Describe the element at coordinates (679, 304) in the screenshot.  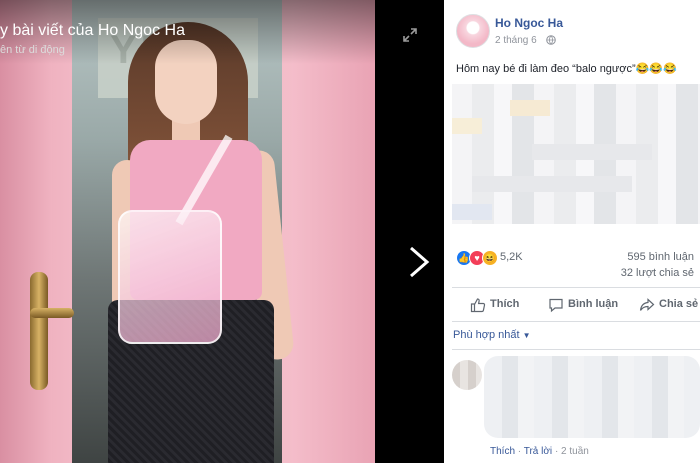
I see `share-label: Chia sẻ` at that location.